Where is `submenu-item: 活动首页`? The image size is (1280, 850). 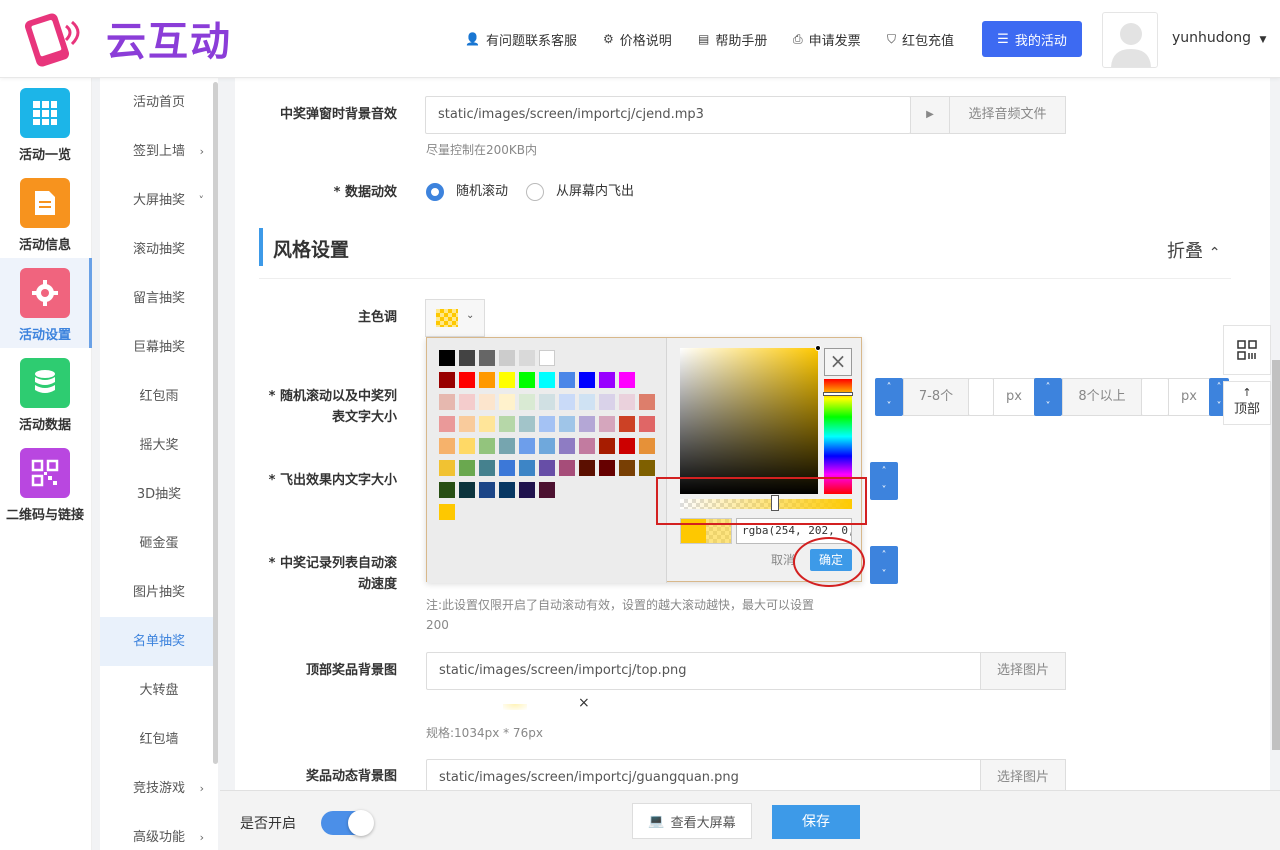
submenu-item: 活动首页 is located at coordinates (159, 102).